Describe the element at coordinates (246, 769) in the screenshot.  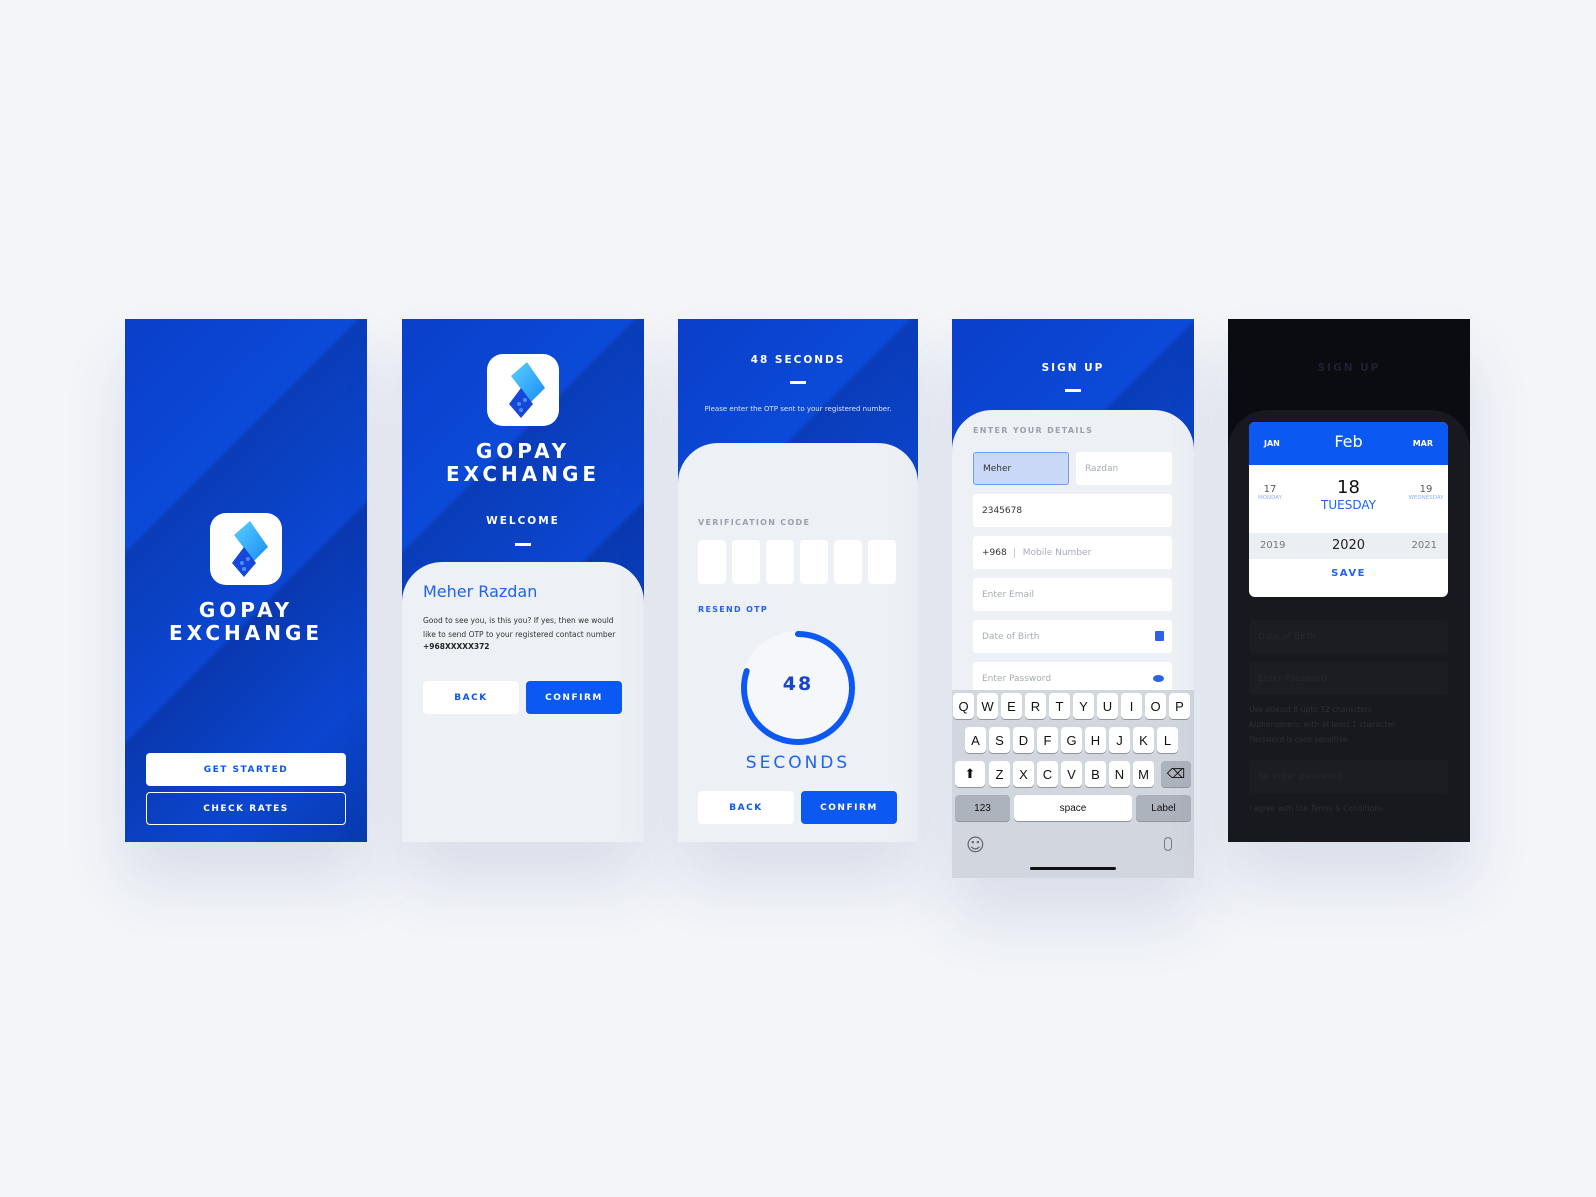
I see `get-started-button: GET STARTED` at that location.